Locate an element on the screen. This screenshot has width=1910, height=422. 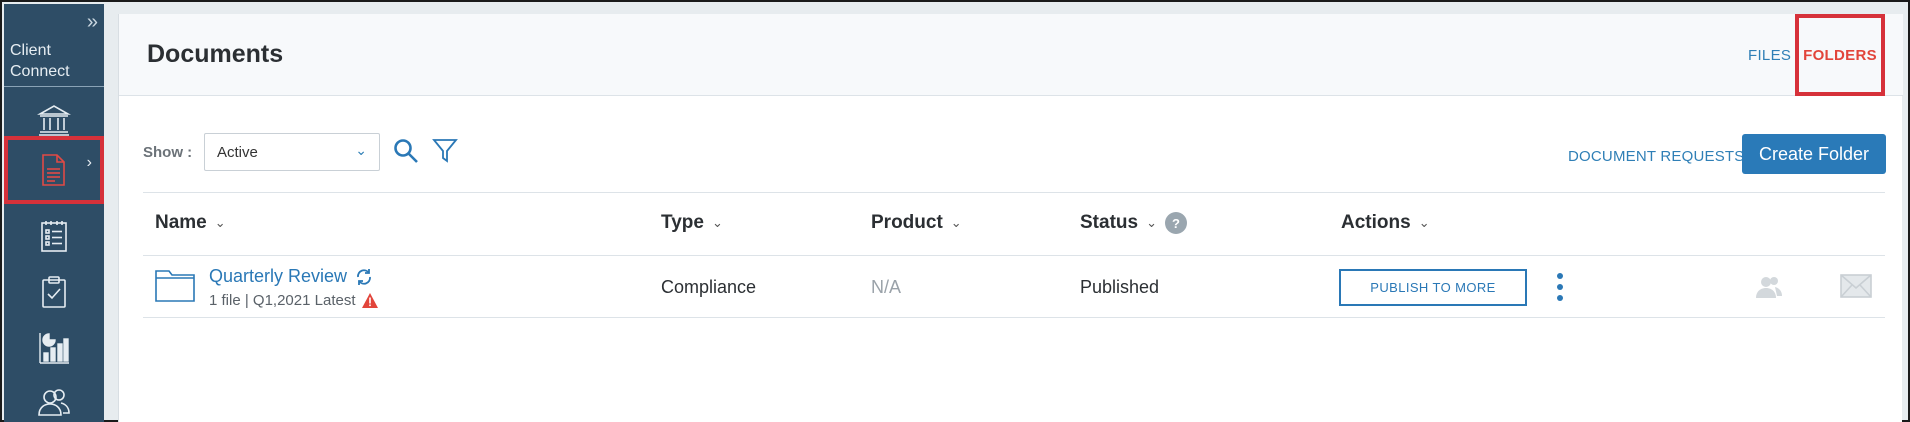
expand-sidebar-icon: » is located at coordinates (92, 22).